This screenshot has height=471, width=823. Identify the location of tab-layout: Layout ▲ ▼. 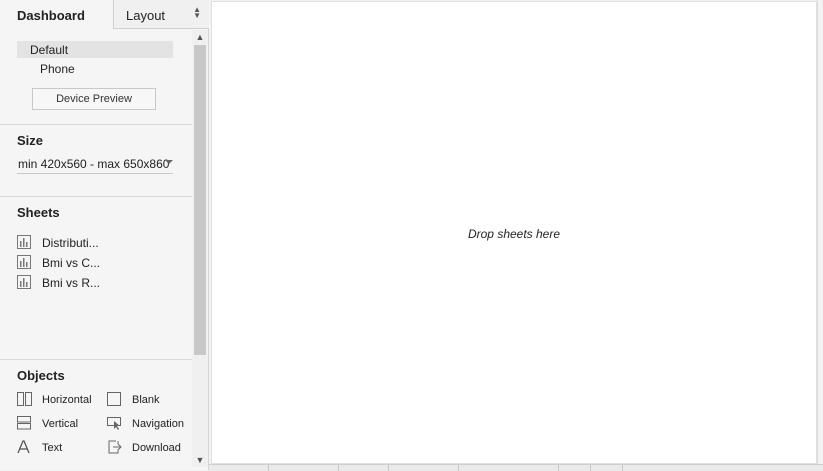
(161, 14).